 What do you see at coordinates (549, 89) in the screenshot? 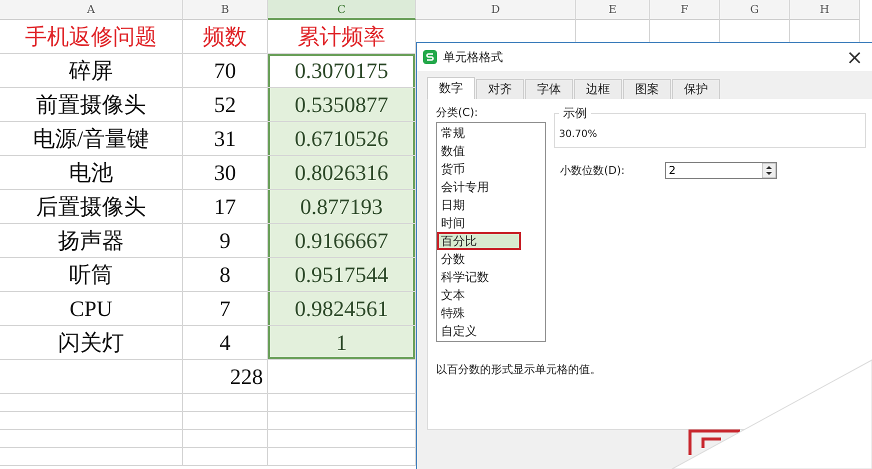
I see `tab: 字体` at bounding box center [549, 89].